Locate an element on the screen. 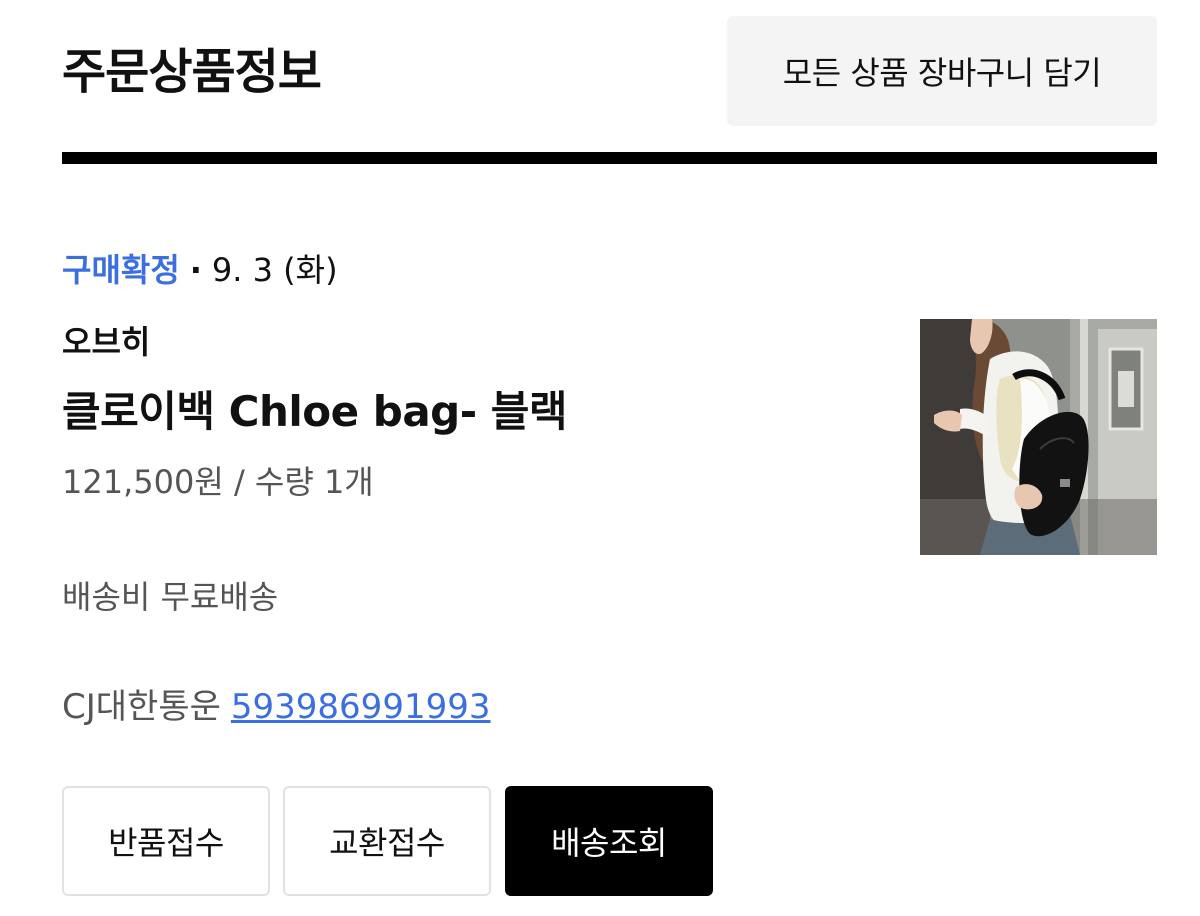  page-title: 주문상품정보 is located at coordinates (192, 72).